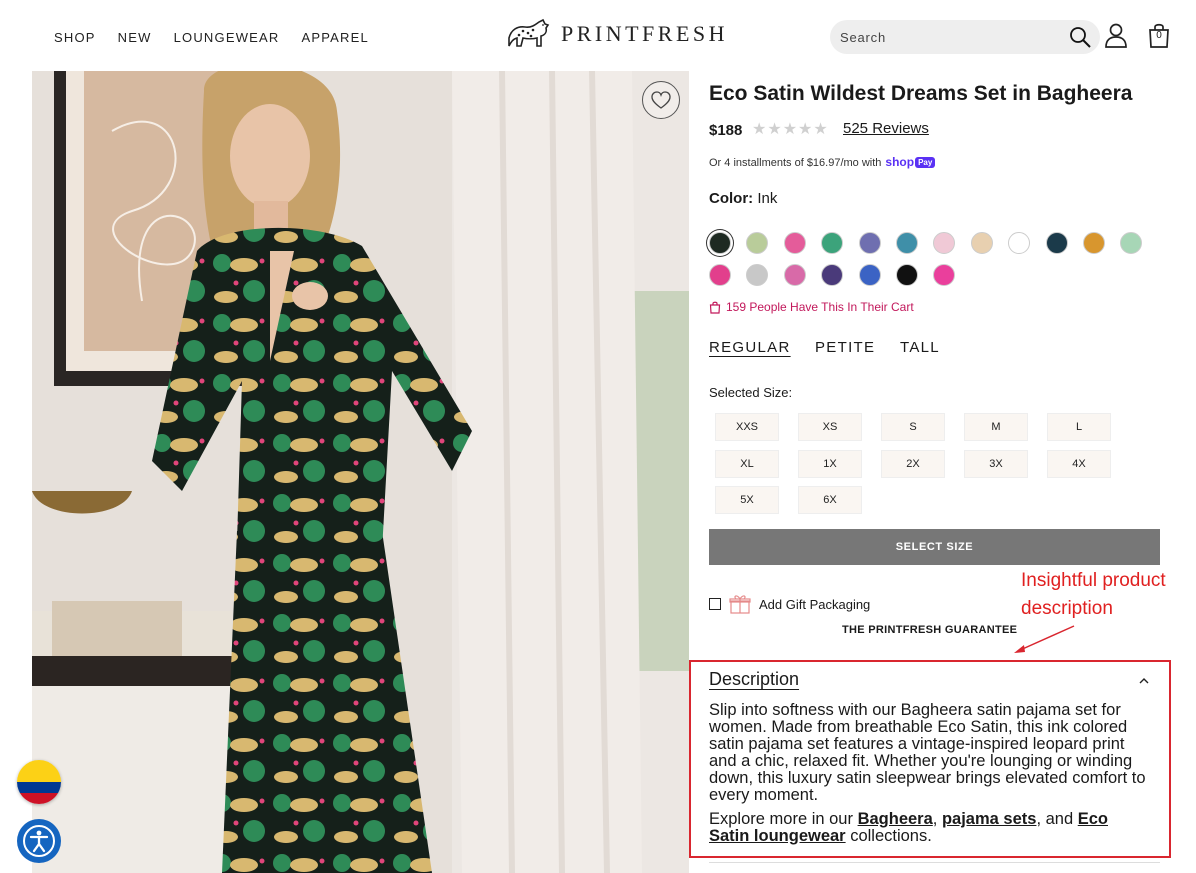 Image resolution: width=1196 pixels, height=873 pixels. I want to click on gift-icon, so click(740, 604).